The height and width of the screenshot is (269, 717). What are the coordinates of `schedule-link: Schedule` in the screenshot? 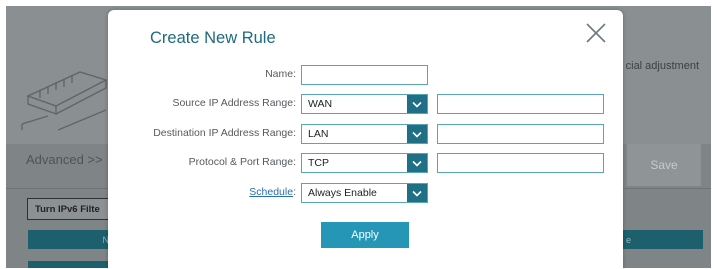 It's located at (271, 192).